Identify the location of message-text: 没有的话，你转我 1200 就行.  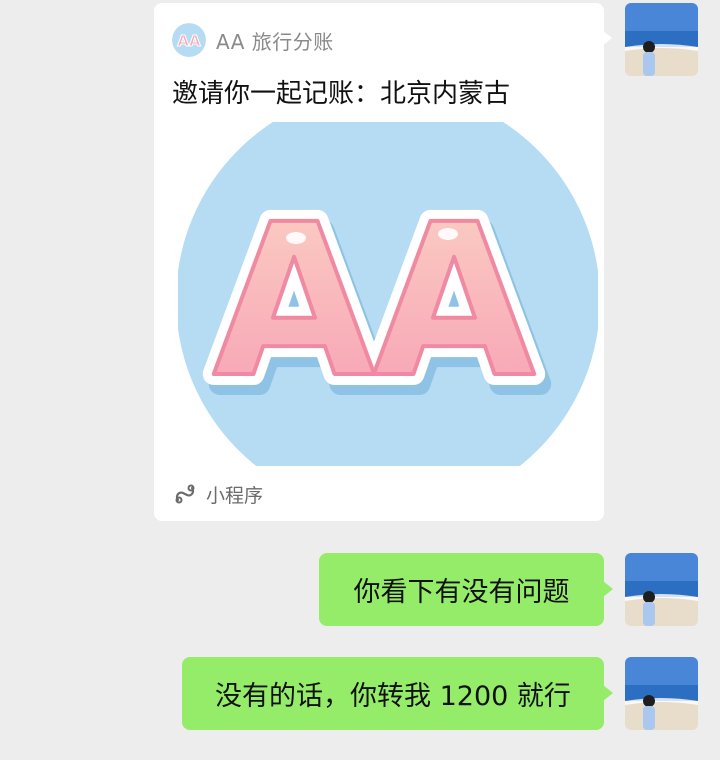
(393, 696).